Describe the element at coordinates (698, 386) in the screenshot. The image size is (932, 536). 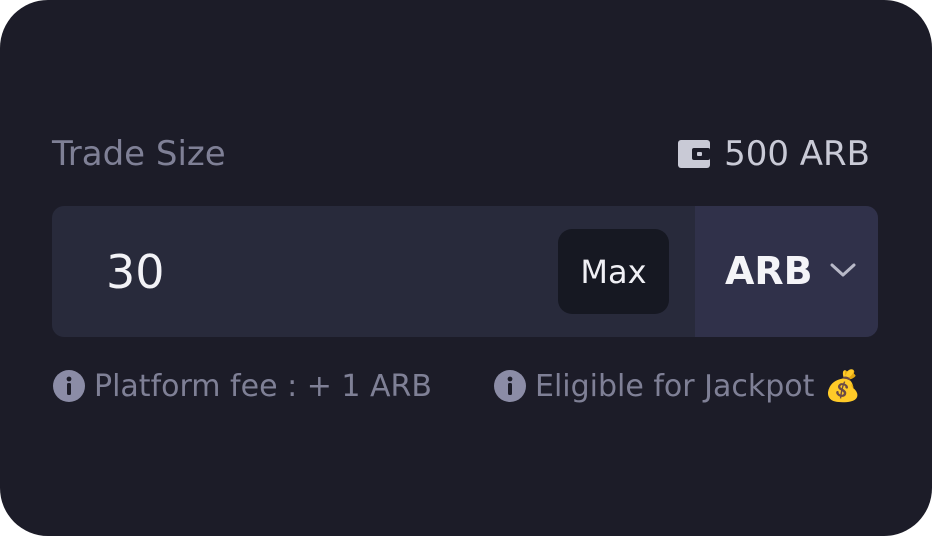
I see `jackpot-eligibility-text: Eligible for Jackpot 💰` at that location.